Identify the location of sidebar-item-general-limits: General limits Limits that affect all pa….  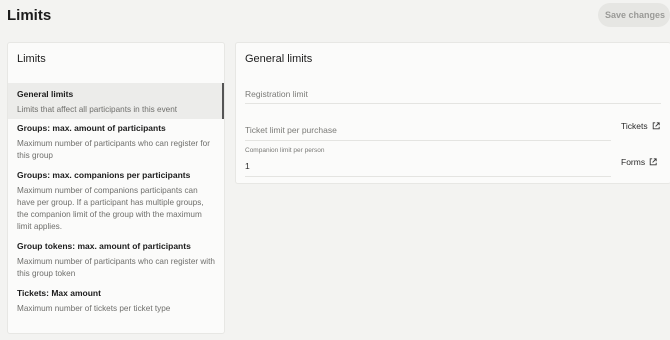
(116, 101).